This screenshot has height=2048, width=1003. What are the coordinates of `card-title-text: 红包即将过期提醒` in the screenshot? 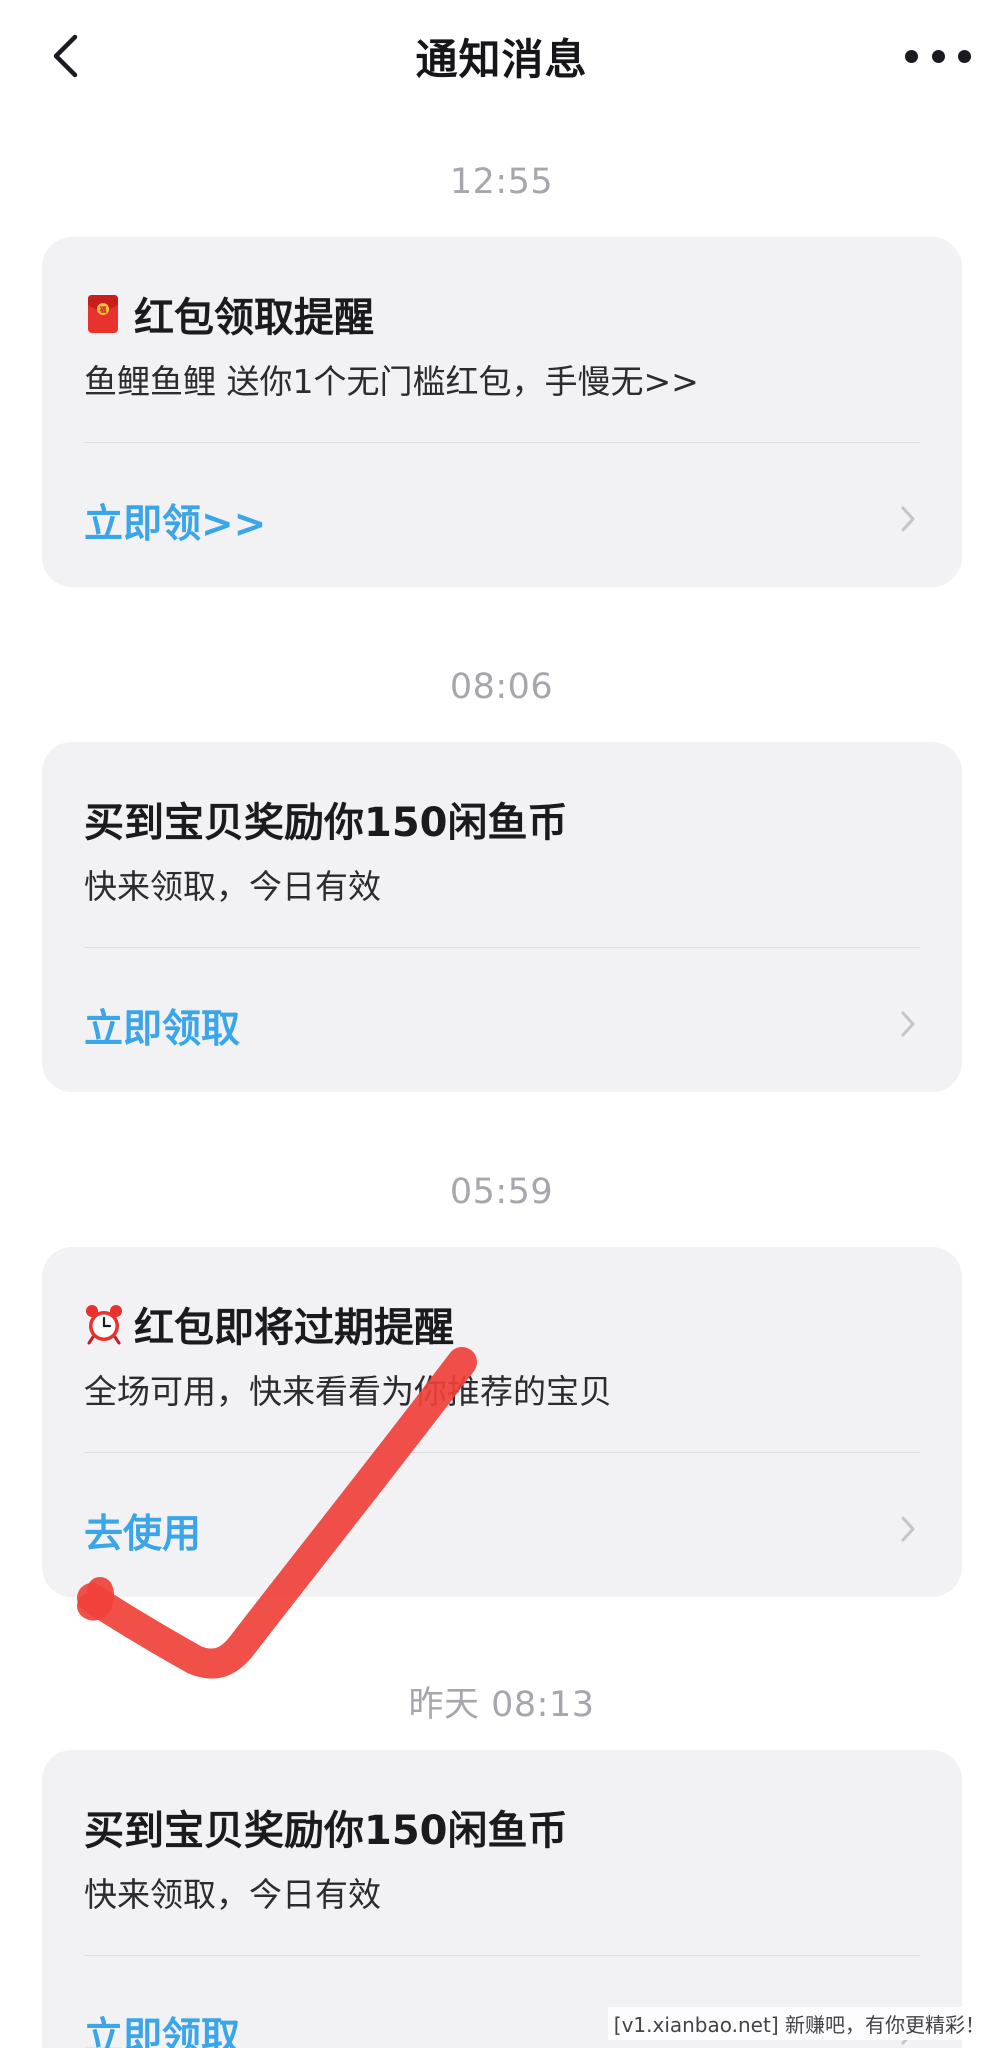 It's located at (294, 1328).